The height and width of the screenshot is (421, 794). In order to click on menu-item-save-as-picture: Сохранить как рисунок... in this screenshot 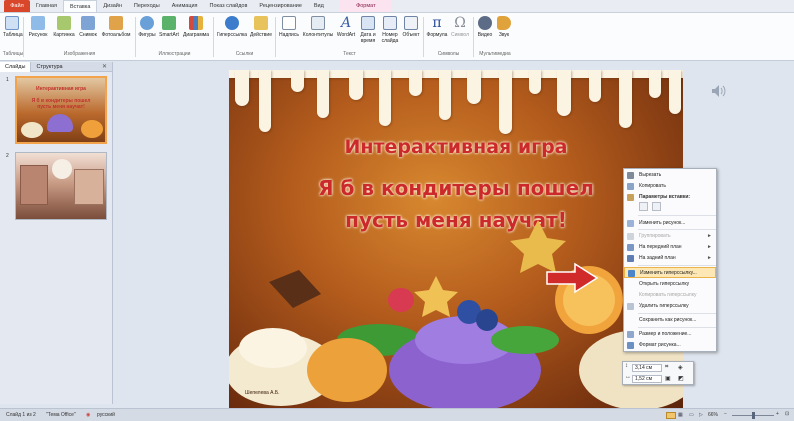, I will do `click(670, 320)`.